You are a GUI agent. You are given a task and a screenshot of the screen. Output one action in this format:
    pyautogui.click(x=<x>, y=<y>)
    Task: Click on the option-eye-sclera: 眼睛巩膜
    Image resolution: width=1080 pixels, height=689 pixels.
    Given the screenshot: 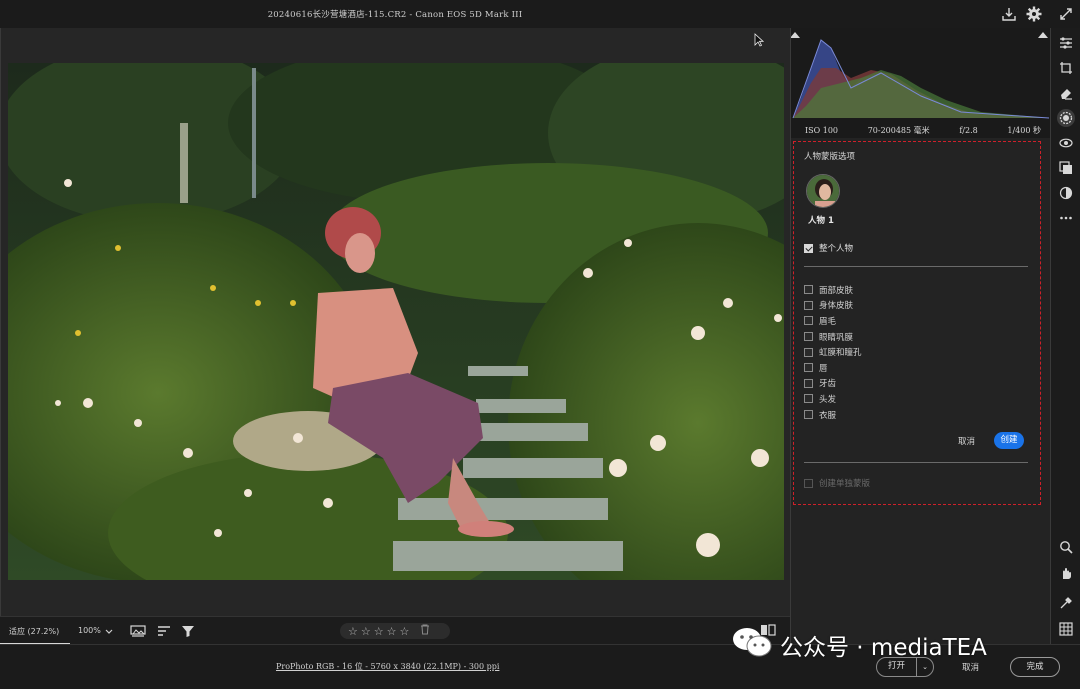 What is the action you would take?
    pyautogui.click(x=833, y=337)
    